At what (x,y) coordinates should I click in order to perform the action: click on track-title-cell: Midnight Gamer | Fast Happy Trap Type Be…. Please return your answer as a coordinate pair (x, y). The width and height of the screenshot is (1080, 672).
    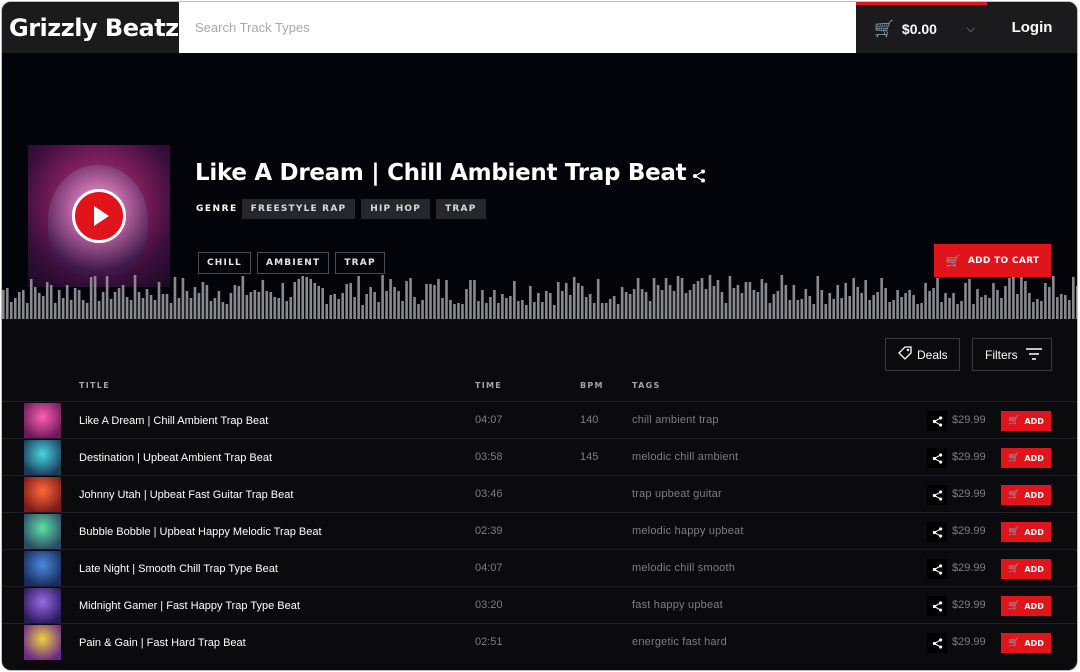
    Looking at the image, I should click on (189, 606).